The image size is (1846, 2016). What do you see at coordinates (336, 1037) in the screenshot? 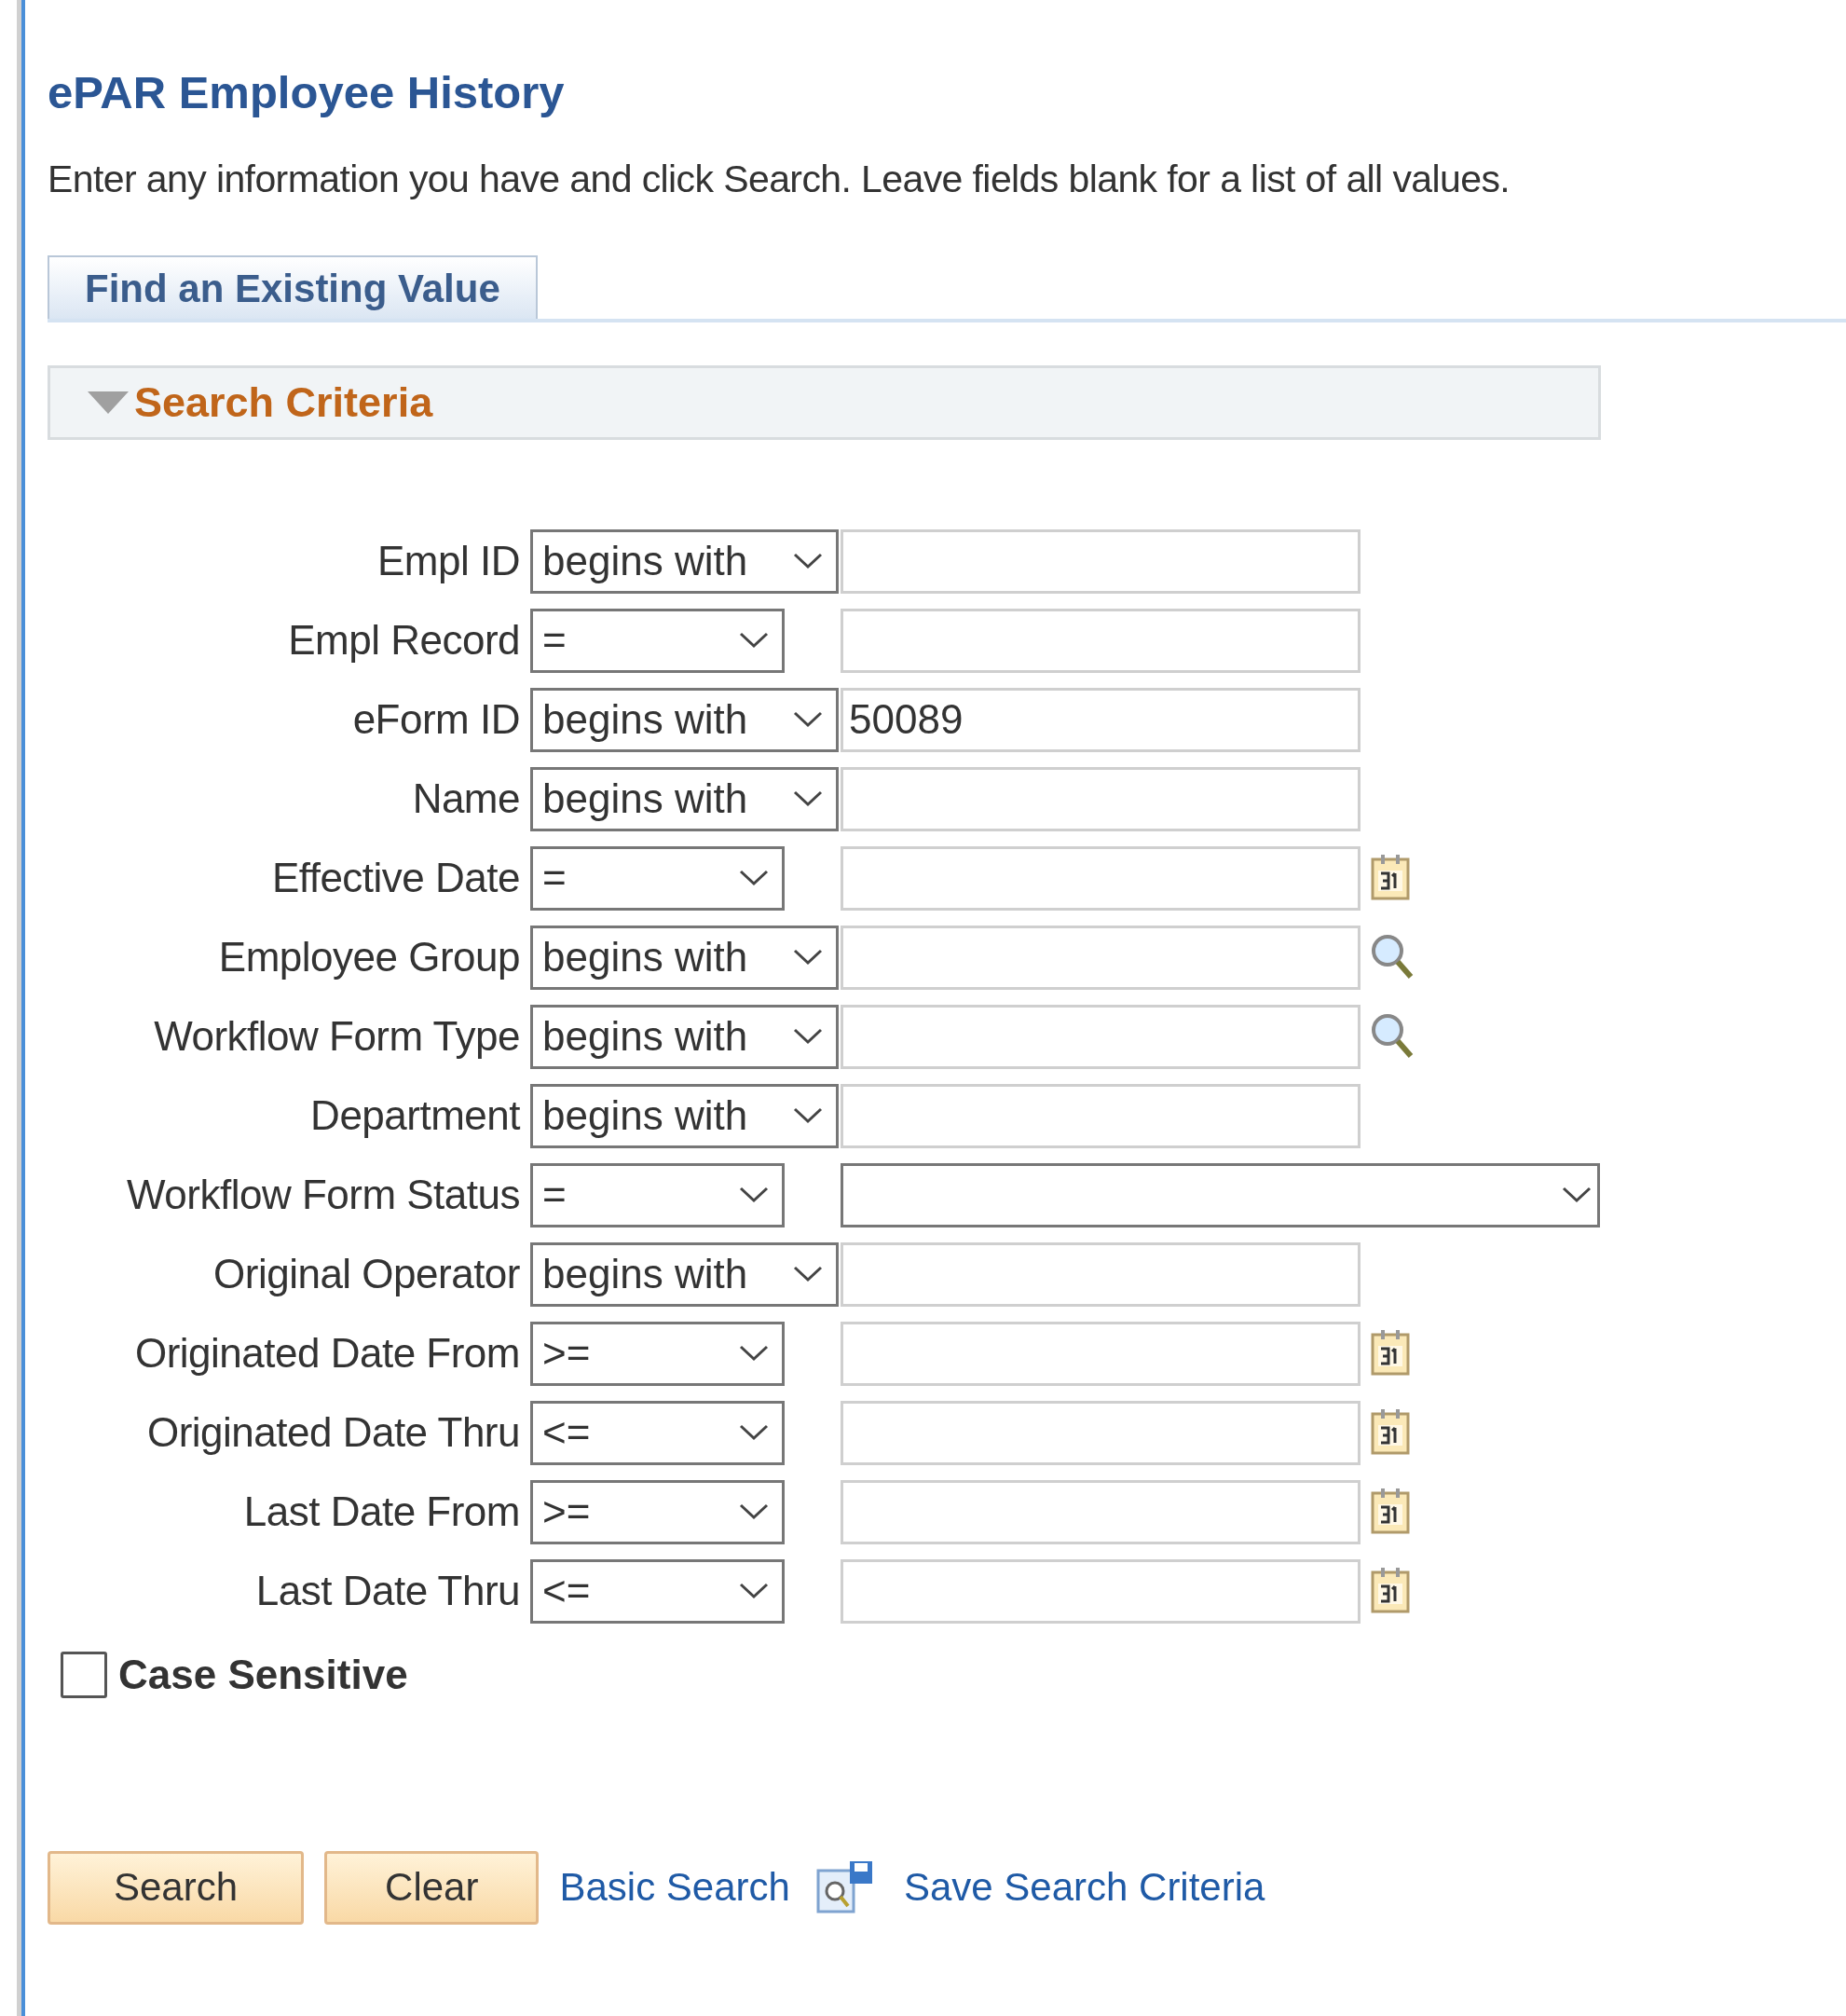
I see `field-label: Workflow Form Type` at bounding box center [336, 1037].